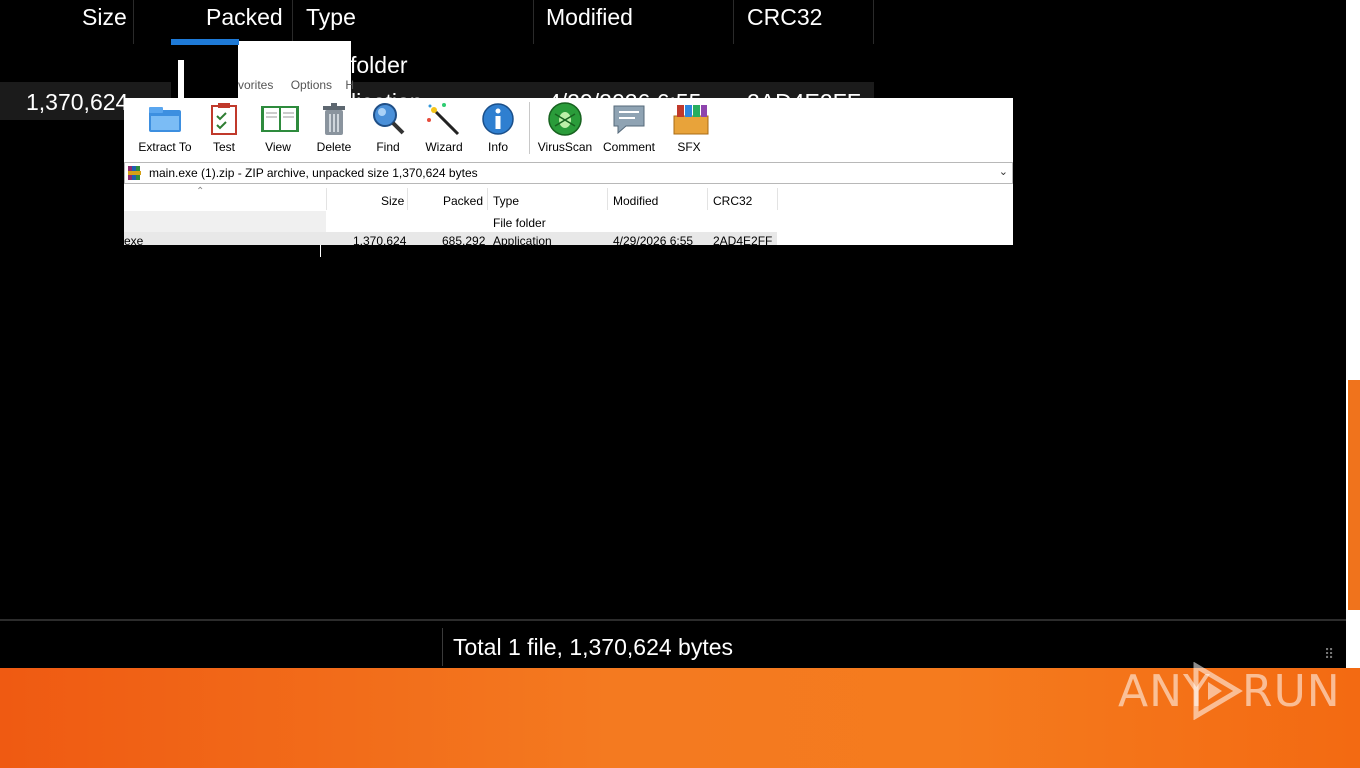  Describe the element at coordinates (349, 85) in the screenshot. I see `menu-help: H` at that location.